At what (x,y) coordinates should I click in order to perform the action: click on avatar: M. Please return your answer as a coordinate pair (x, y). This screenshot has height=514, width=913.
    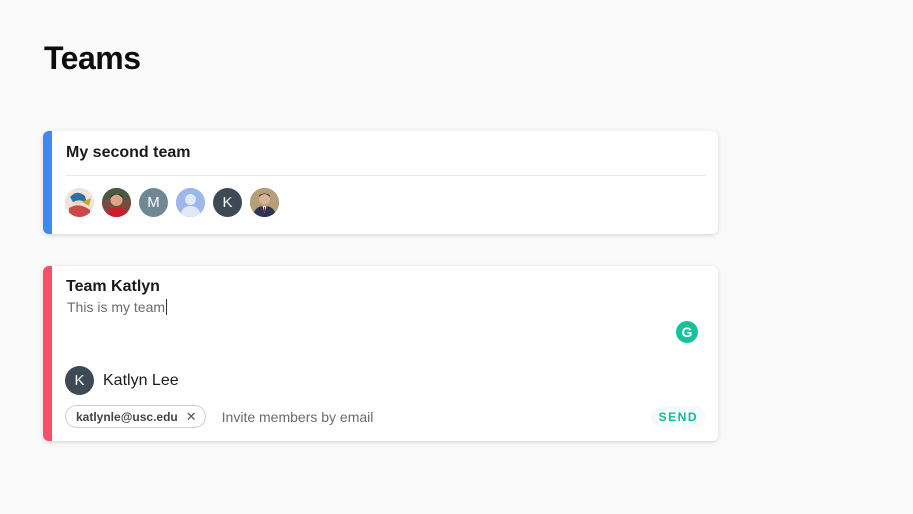
    Looking at the image, I should click on (153, 202).